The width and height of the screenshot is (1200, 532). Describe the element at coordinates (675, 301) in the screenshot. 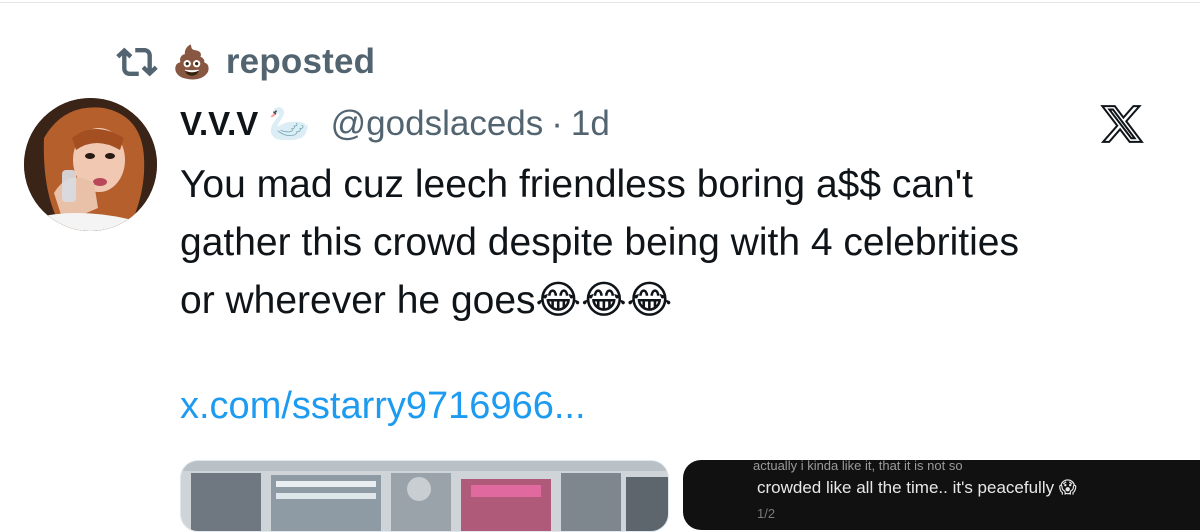

I see `tweet-text-line-3: or wherever he goes😂😂😂` at that location.